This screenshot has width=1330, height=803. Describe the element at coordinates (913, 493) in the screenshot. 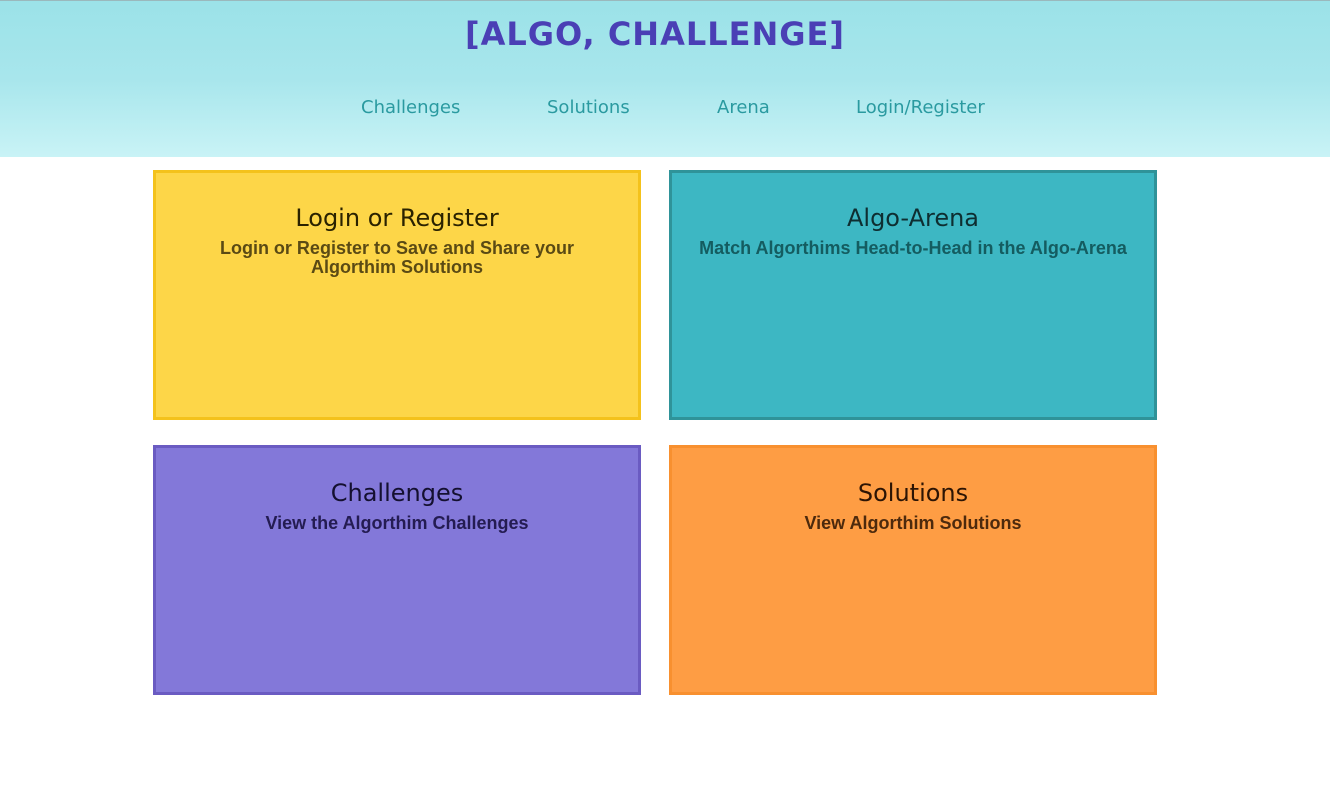

I see `card-title: Solutions` at that location.